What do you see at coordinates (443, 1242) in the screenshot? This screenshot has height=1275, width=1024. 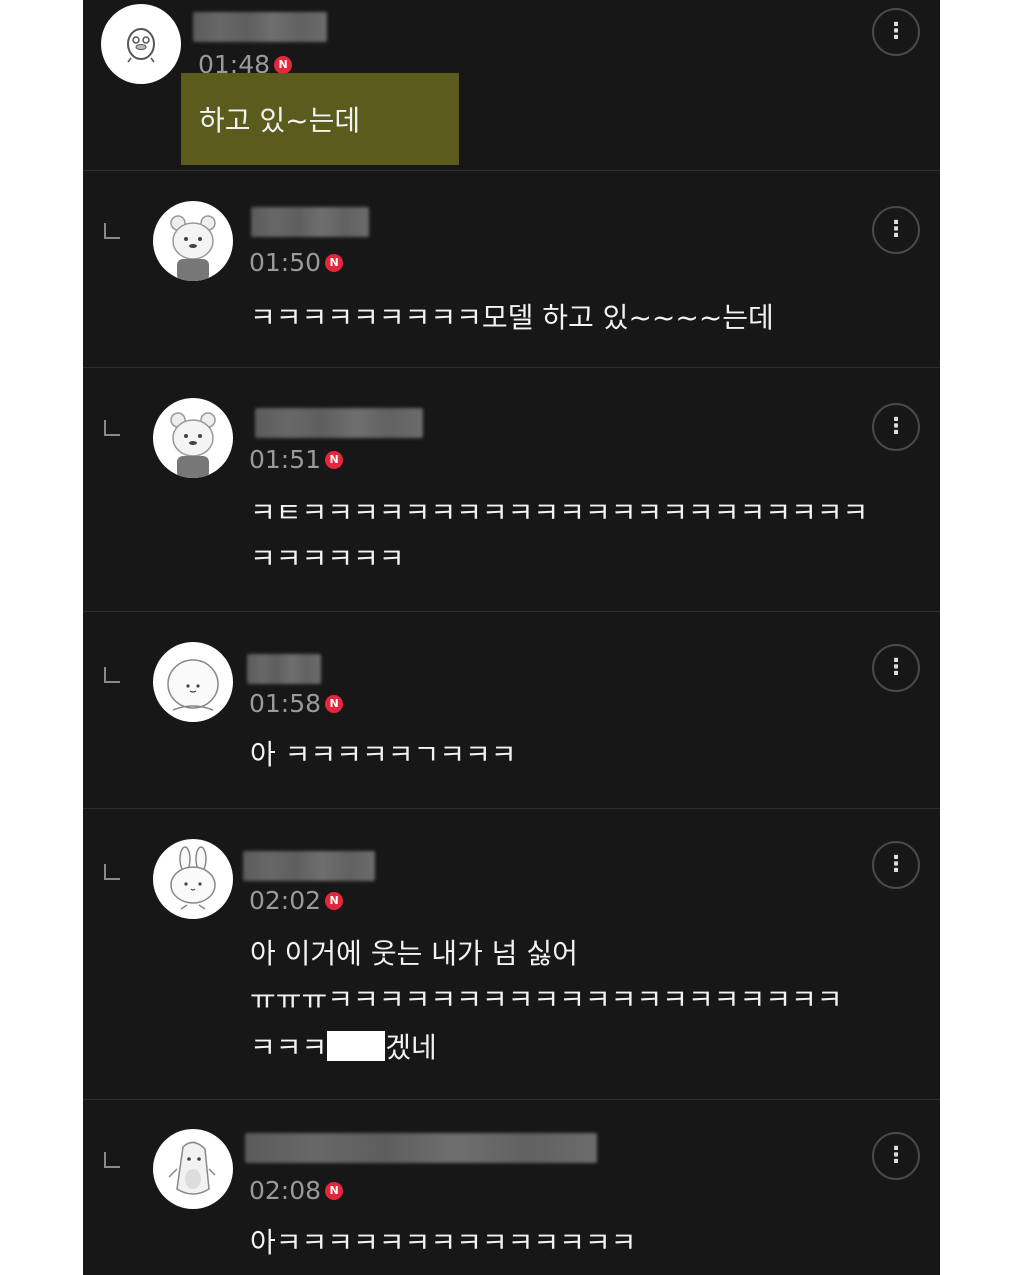 I see `comment-text: 아ㅋㅋㅋㅋㅋㅋㅋㅋㅋㅋㅋㅋㅋㅋ` at bounding box center [443, 1242].